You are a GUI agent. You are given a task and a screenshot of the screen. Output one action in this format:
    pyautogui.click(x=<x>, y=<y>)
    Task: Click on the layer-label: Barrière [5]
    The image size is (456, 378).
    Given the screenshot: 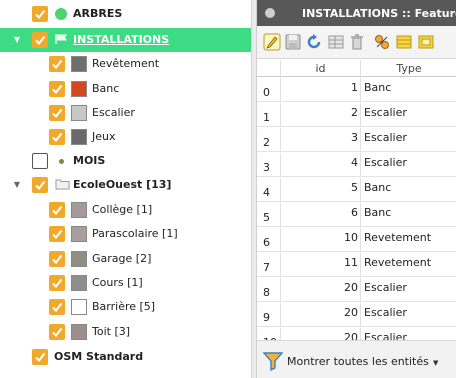 What is the action you would take?
    pyautogui.click(x=124, y=306)
    